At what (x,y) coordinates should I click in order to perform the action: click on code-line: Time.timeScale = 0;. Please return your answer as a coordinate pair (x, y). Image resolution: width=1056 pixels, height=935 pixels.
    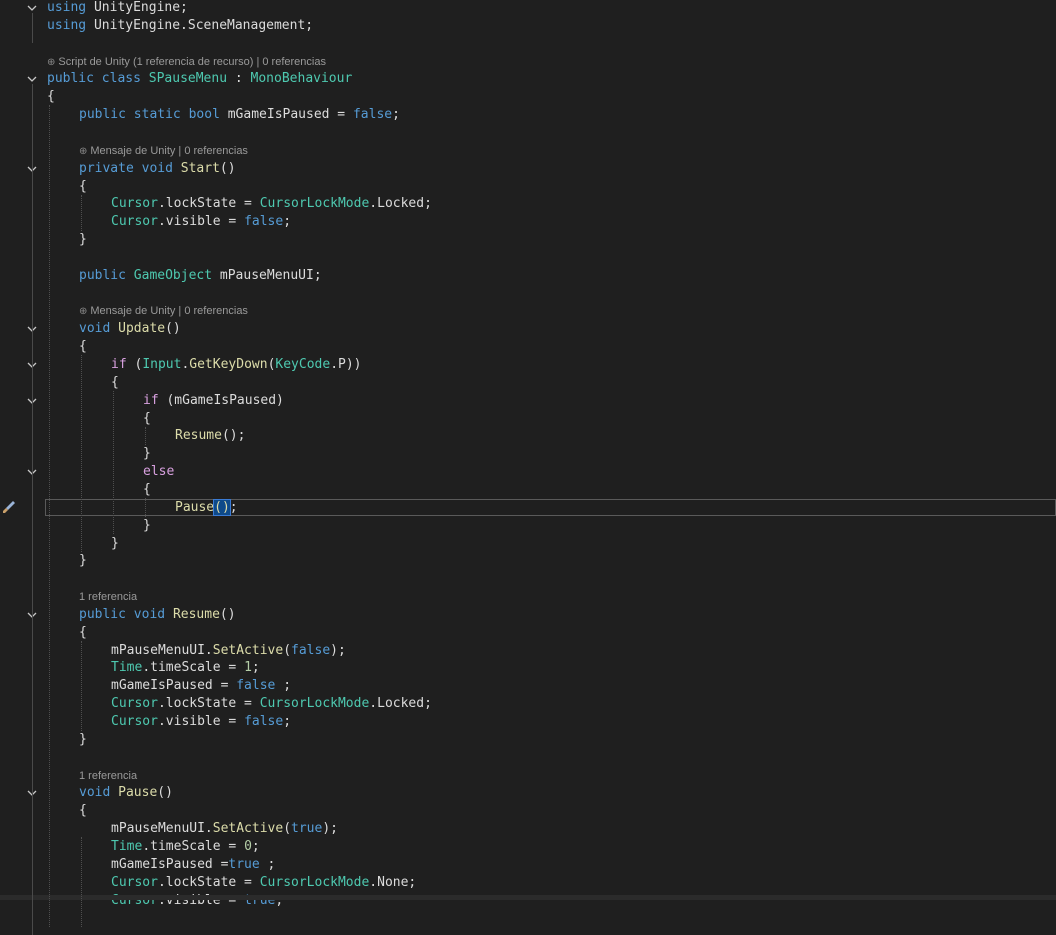
    Looking at the image, I should click on (528, 847).